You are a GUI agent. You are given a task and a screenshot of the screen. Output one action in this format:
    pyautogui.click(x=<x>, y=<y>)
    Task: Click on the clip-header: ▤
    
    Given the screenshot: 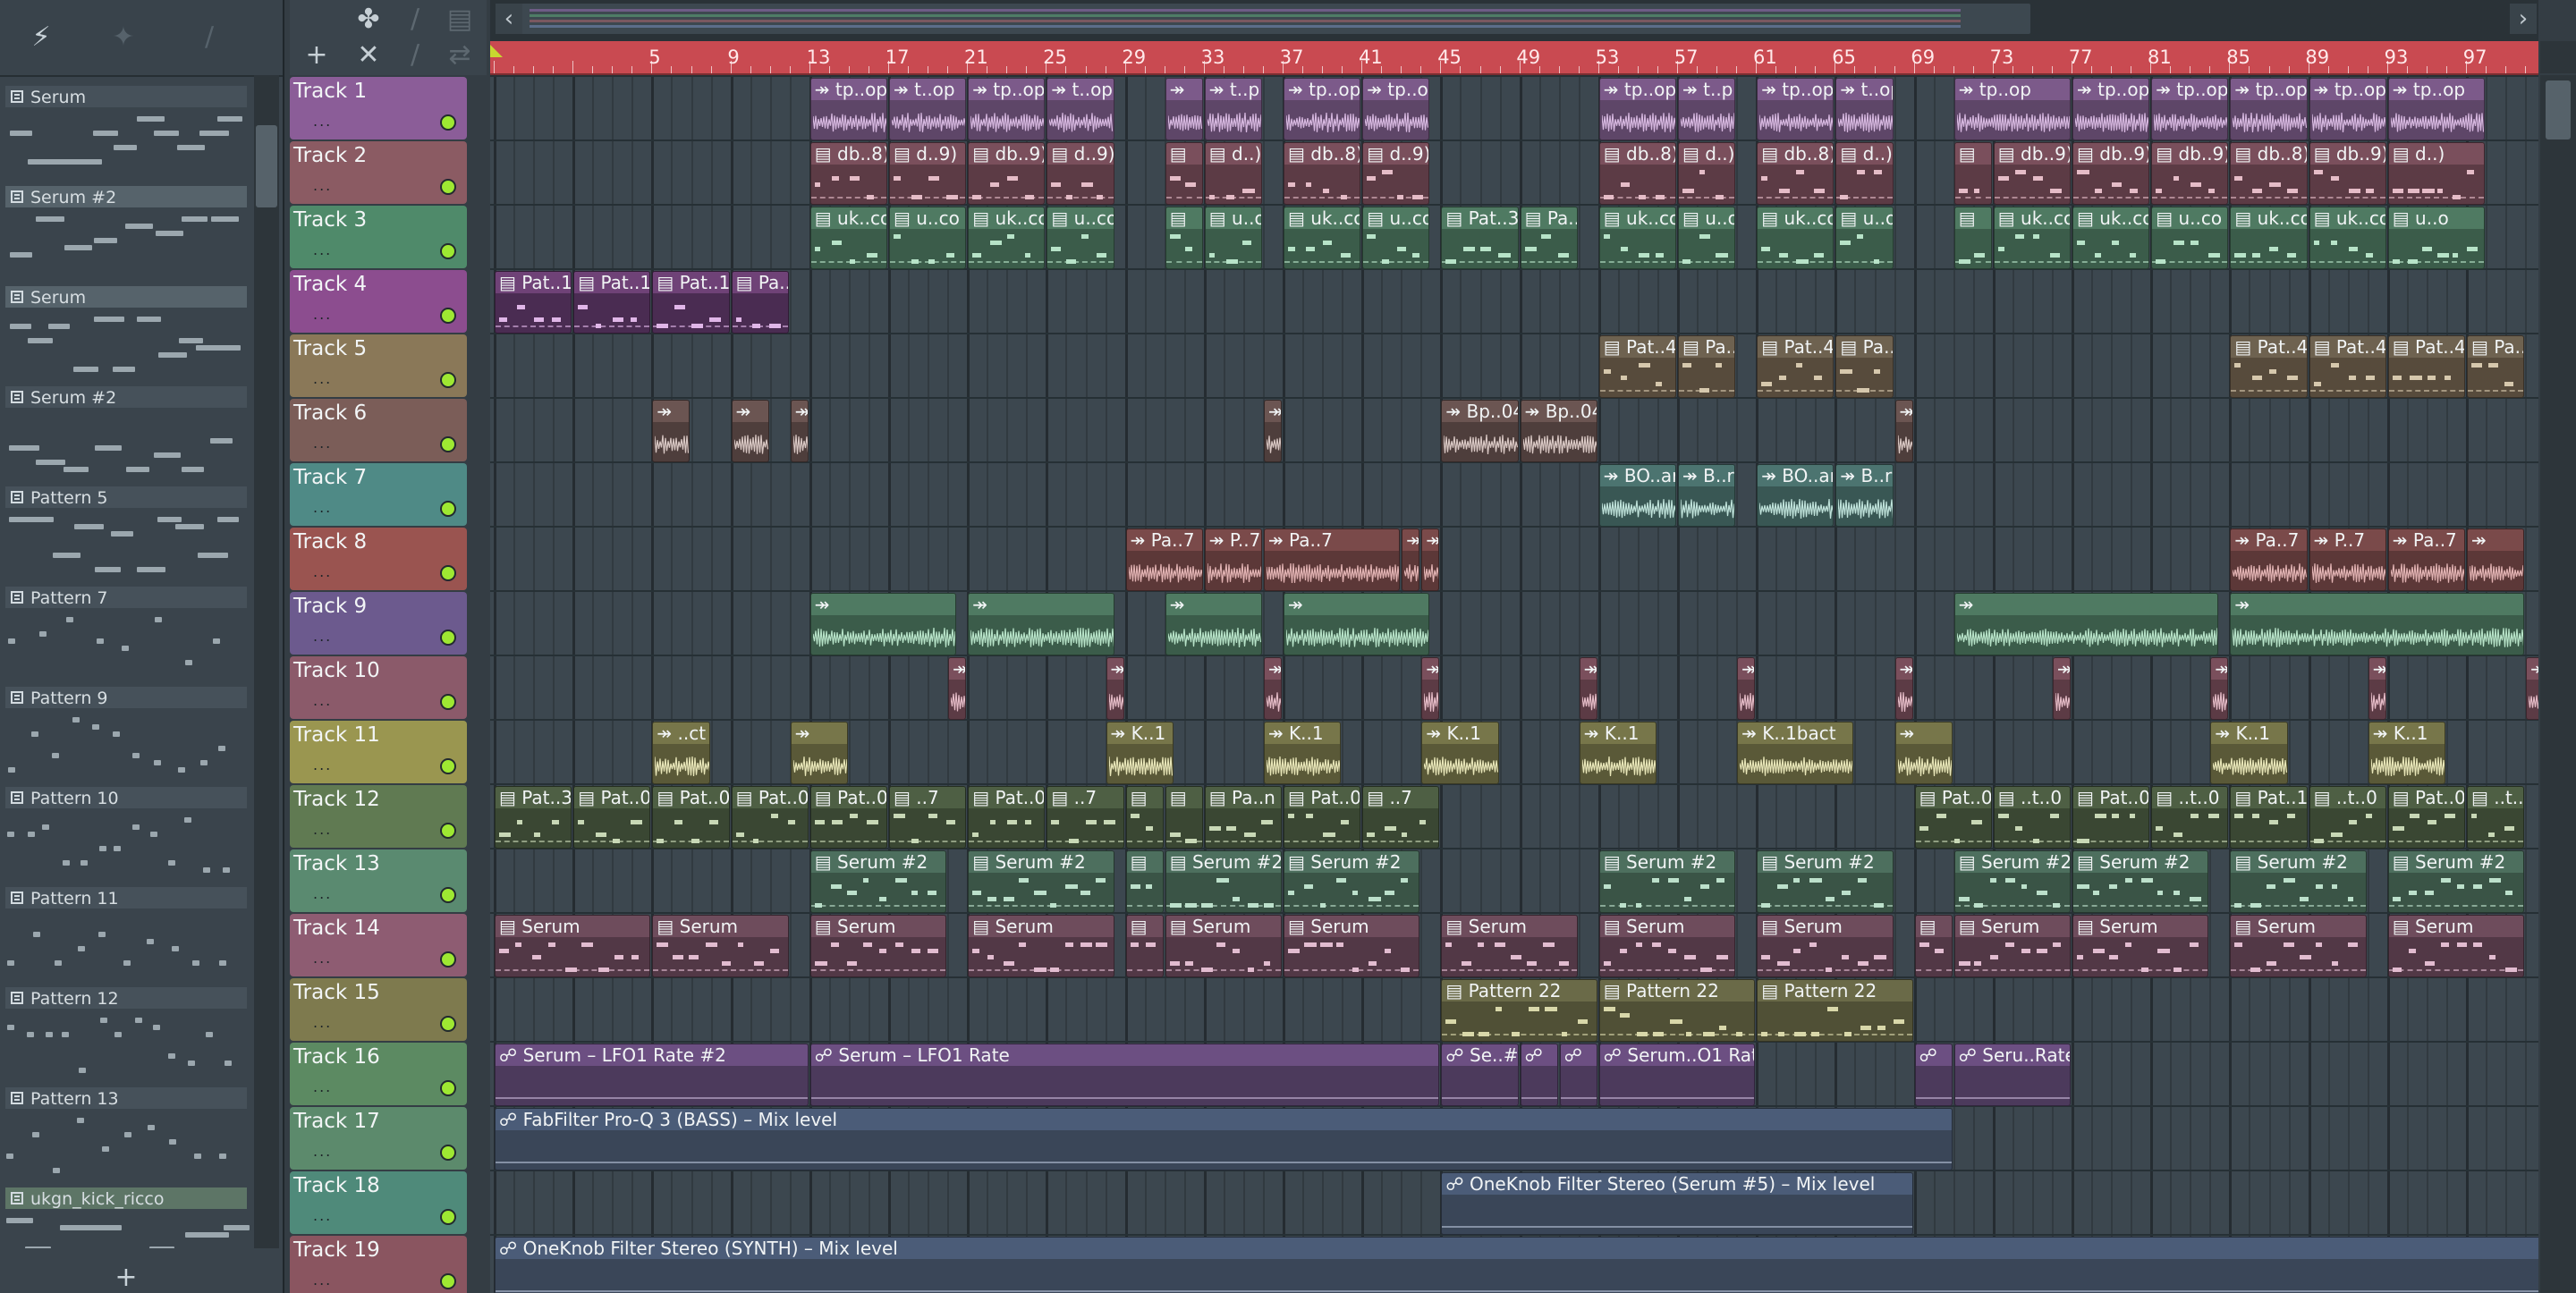 What is the action you would take?
    pyautogui.click(x=1933, y=927)
    